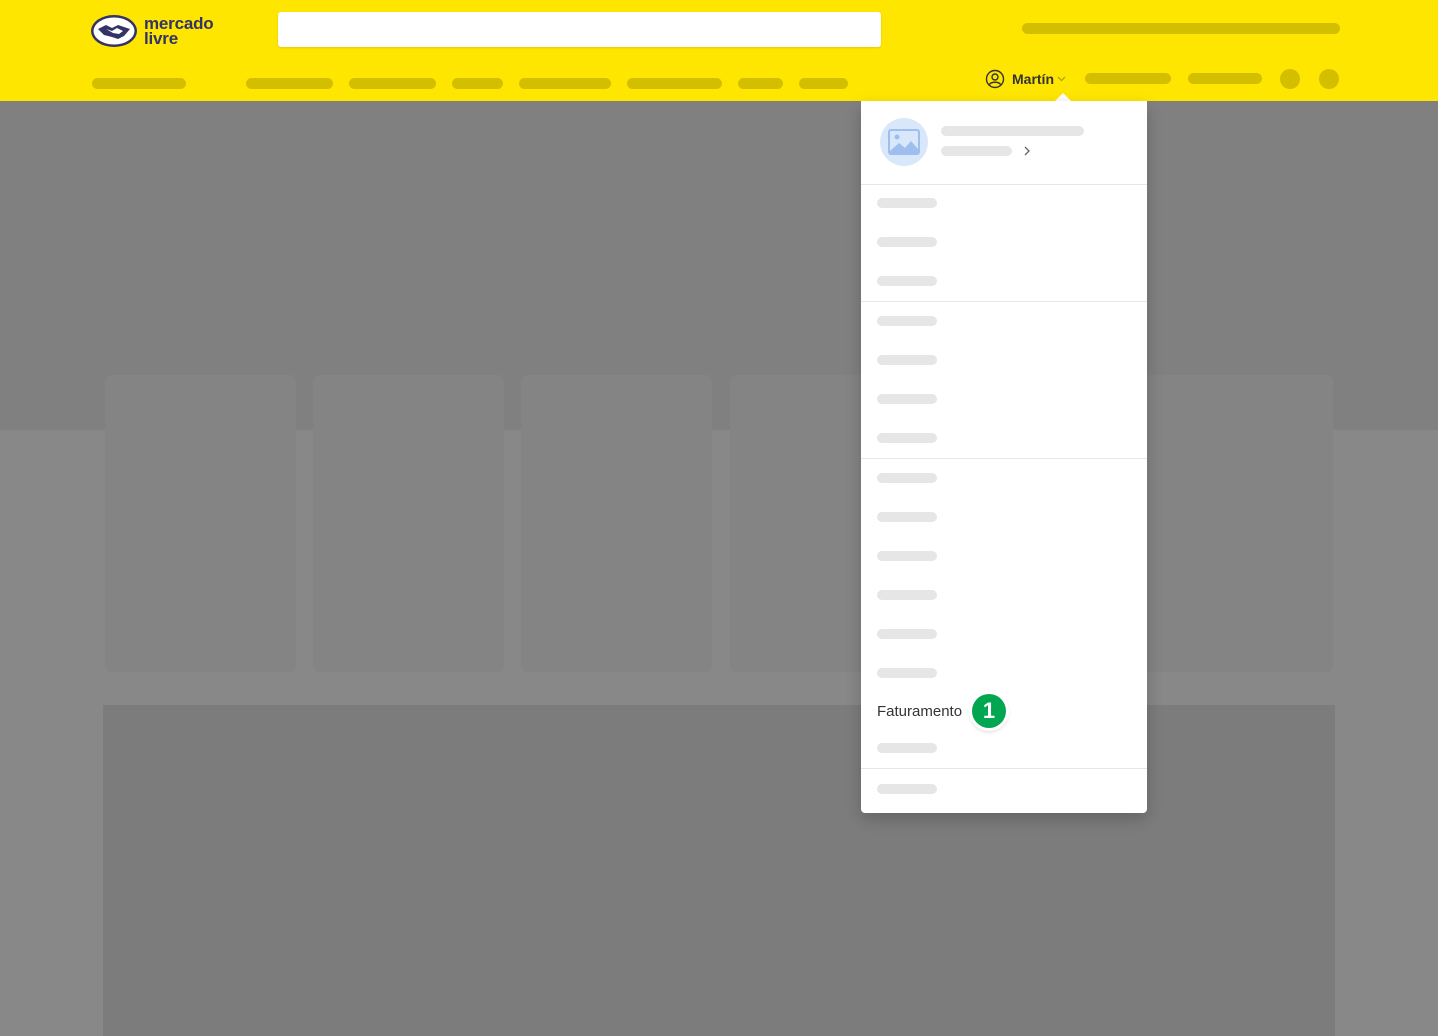  I want to click on avatar, so click(904, 142).